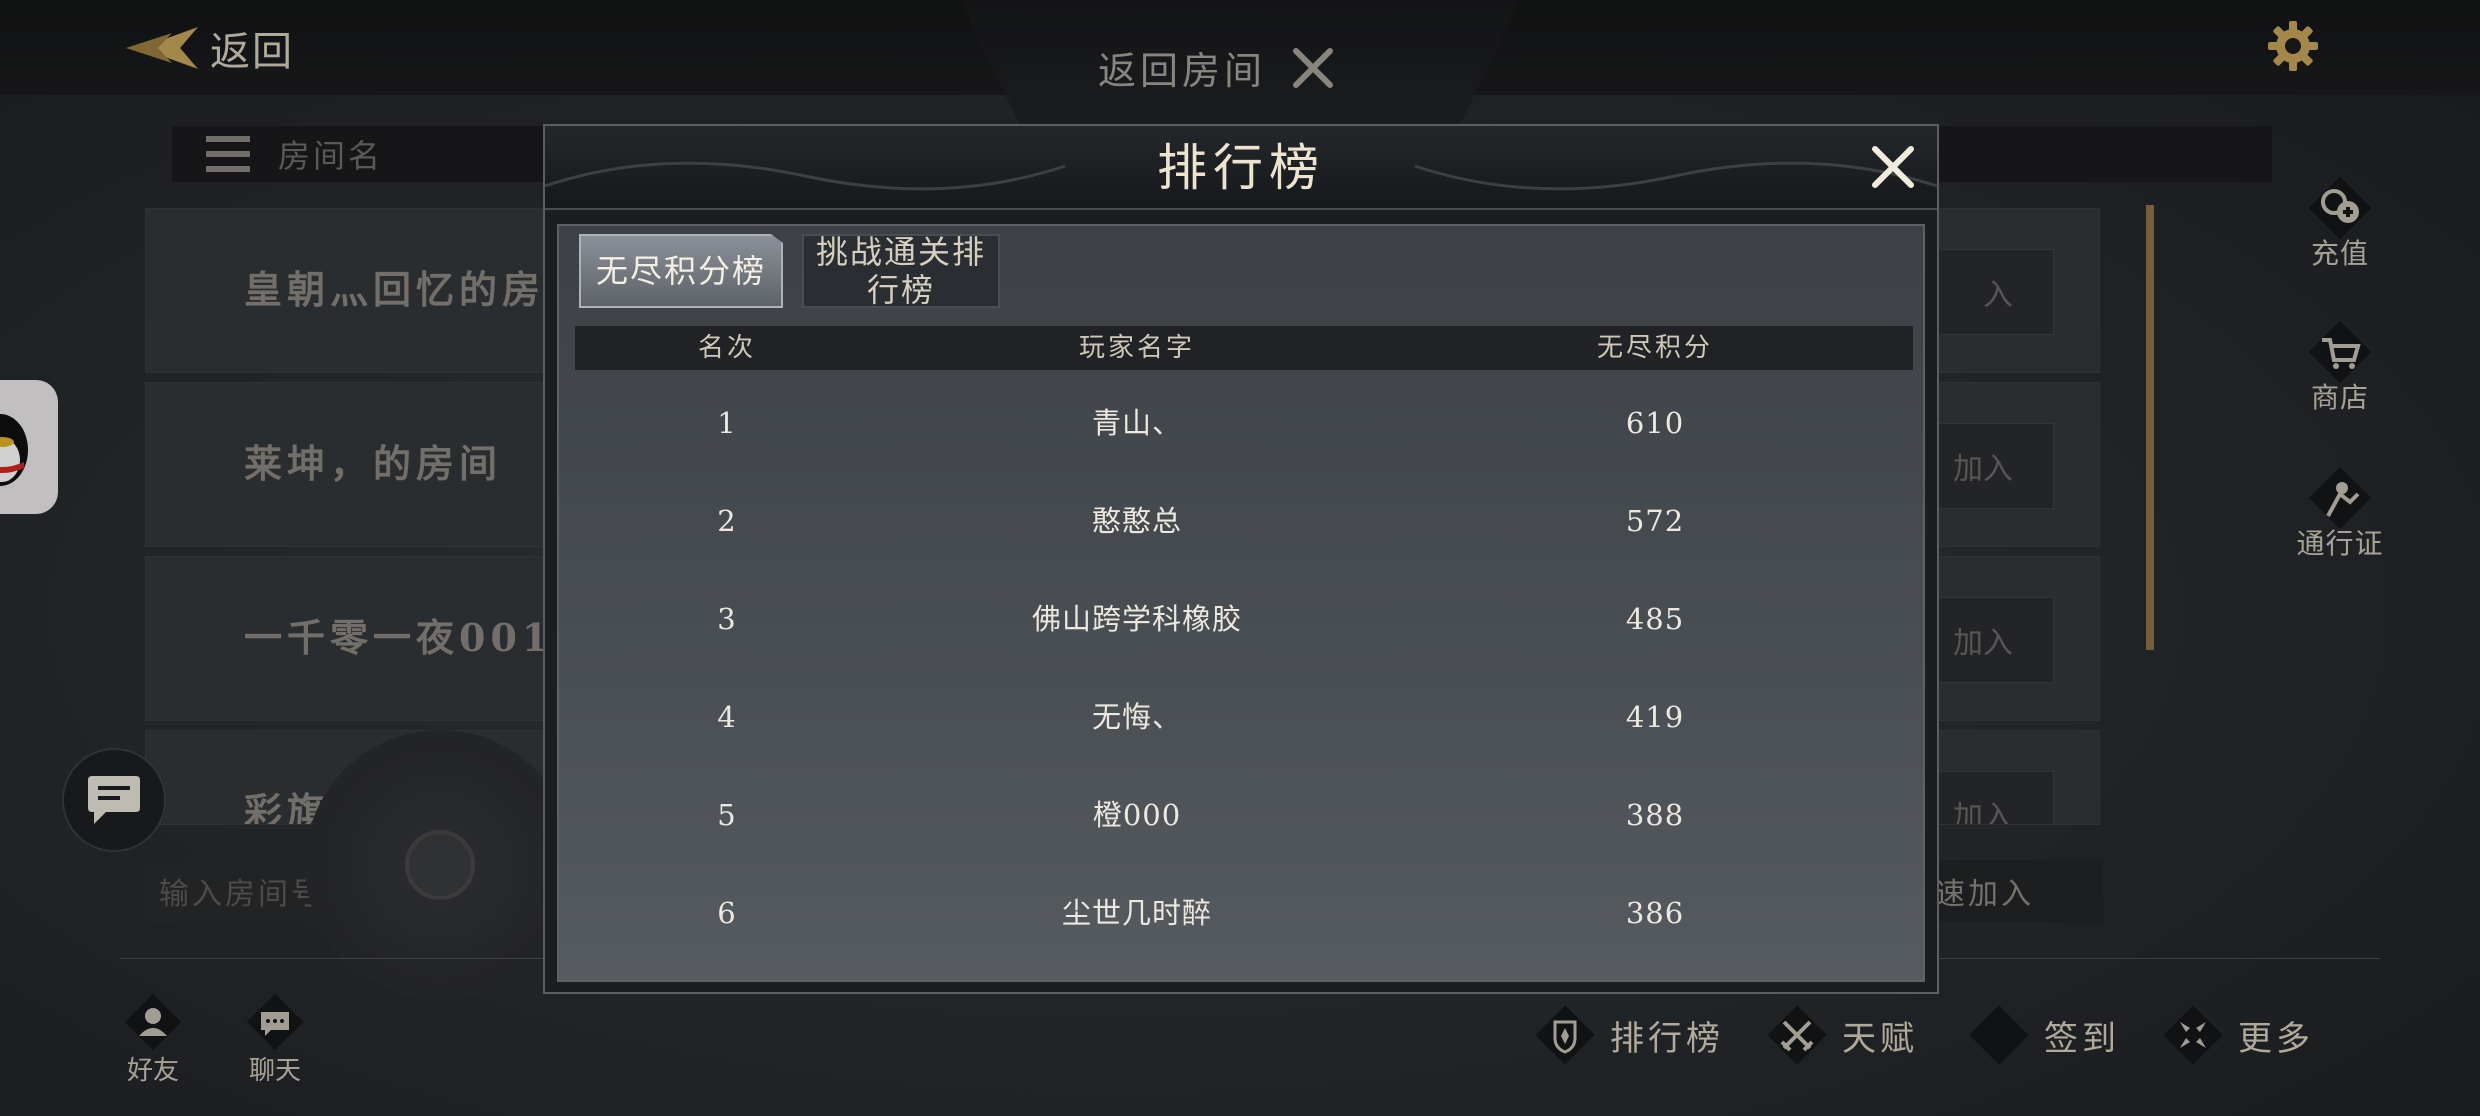 The height and width of the screenshot is (1116, 2480). What do you see at coordinates (2339, 253) in the screenshot?
I see `recharge-label: 充值` at bounding box center [2339, 253].